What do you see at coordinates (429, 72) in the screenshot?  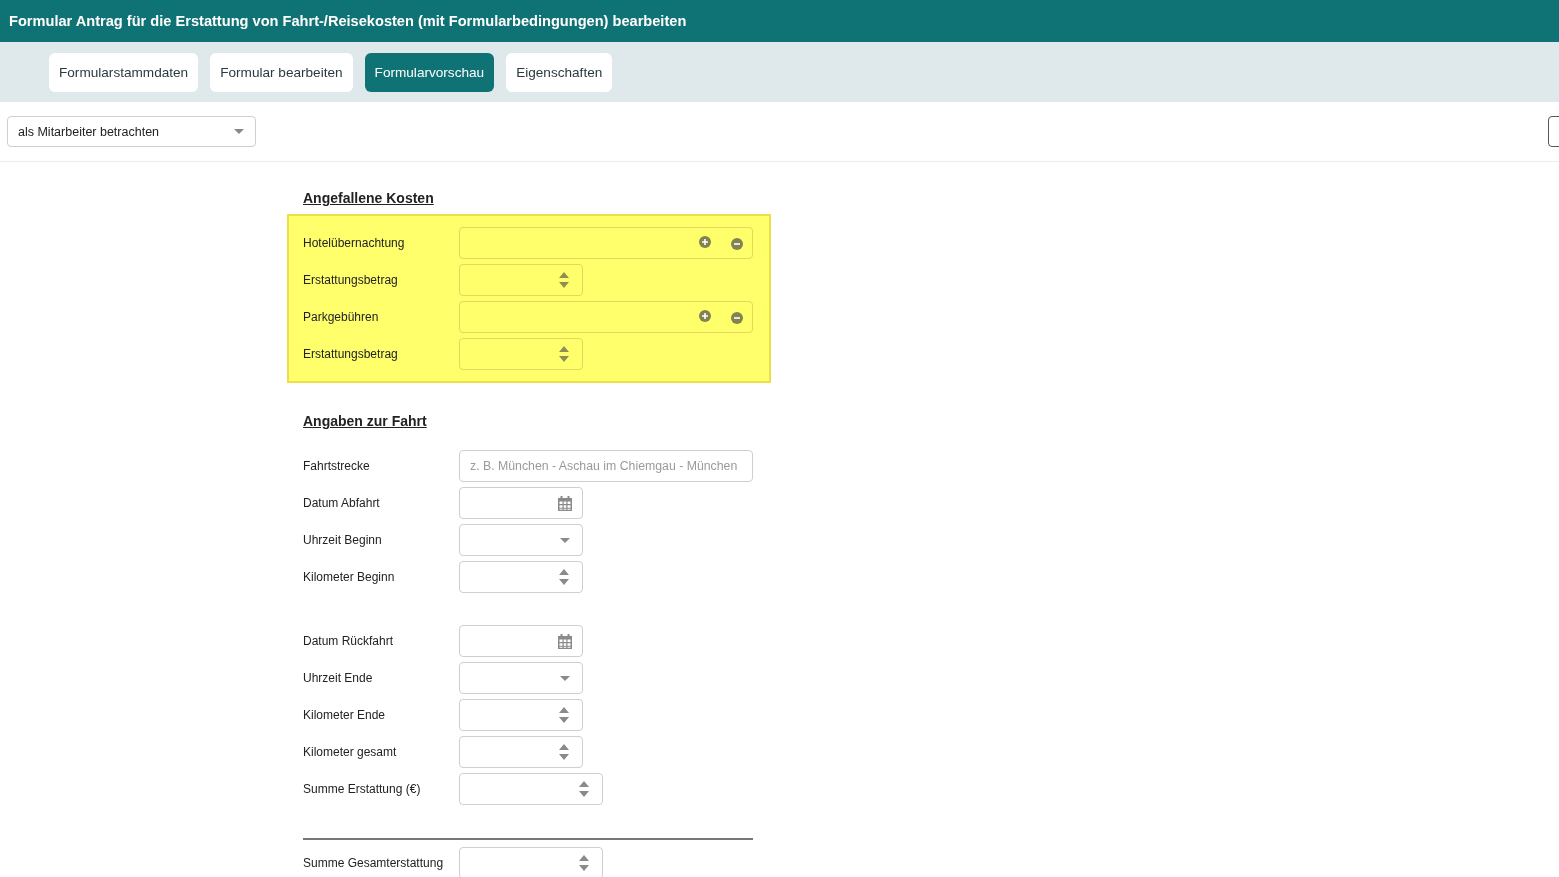 I see `tab: Formularvorschau` at bounding box center [429, 72].